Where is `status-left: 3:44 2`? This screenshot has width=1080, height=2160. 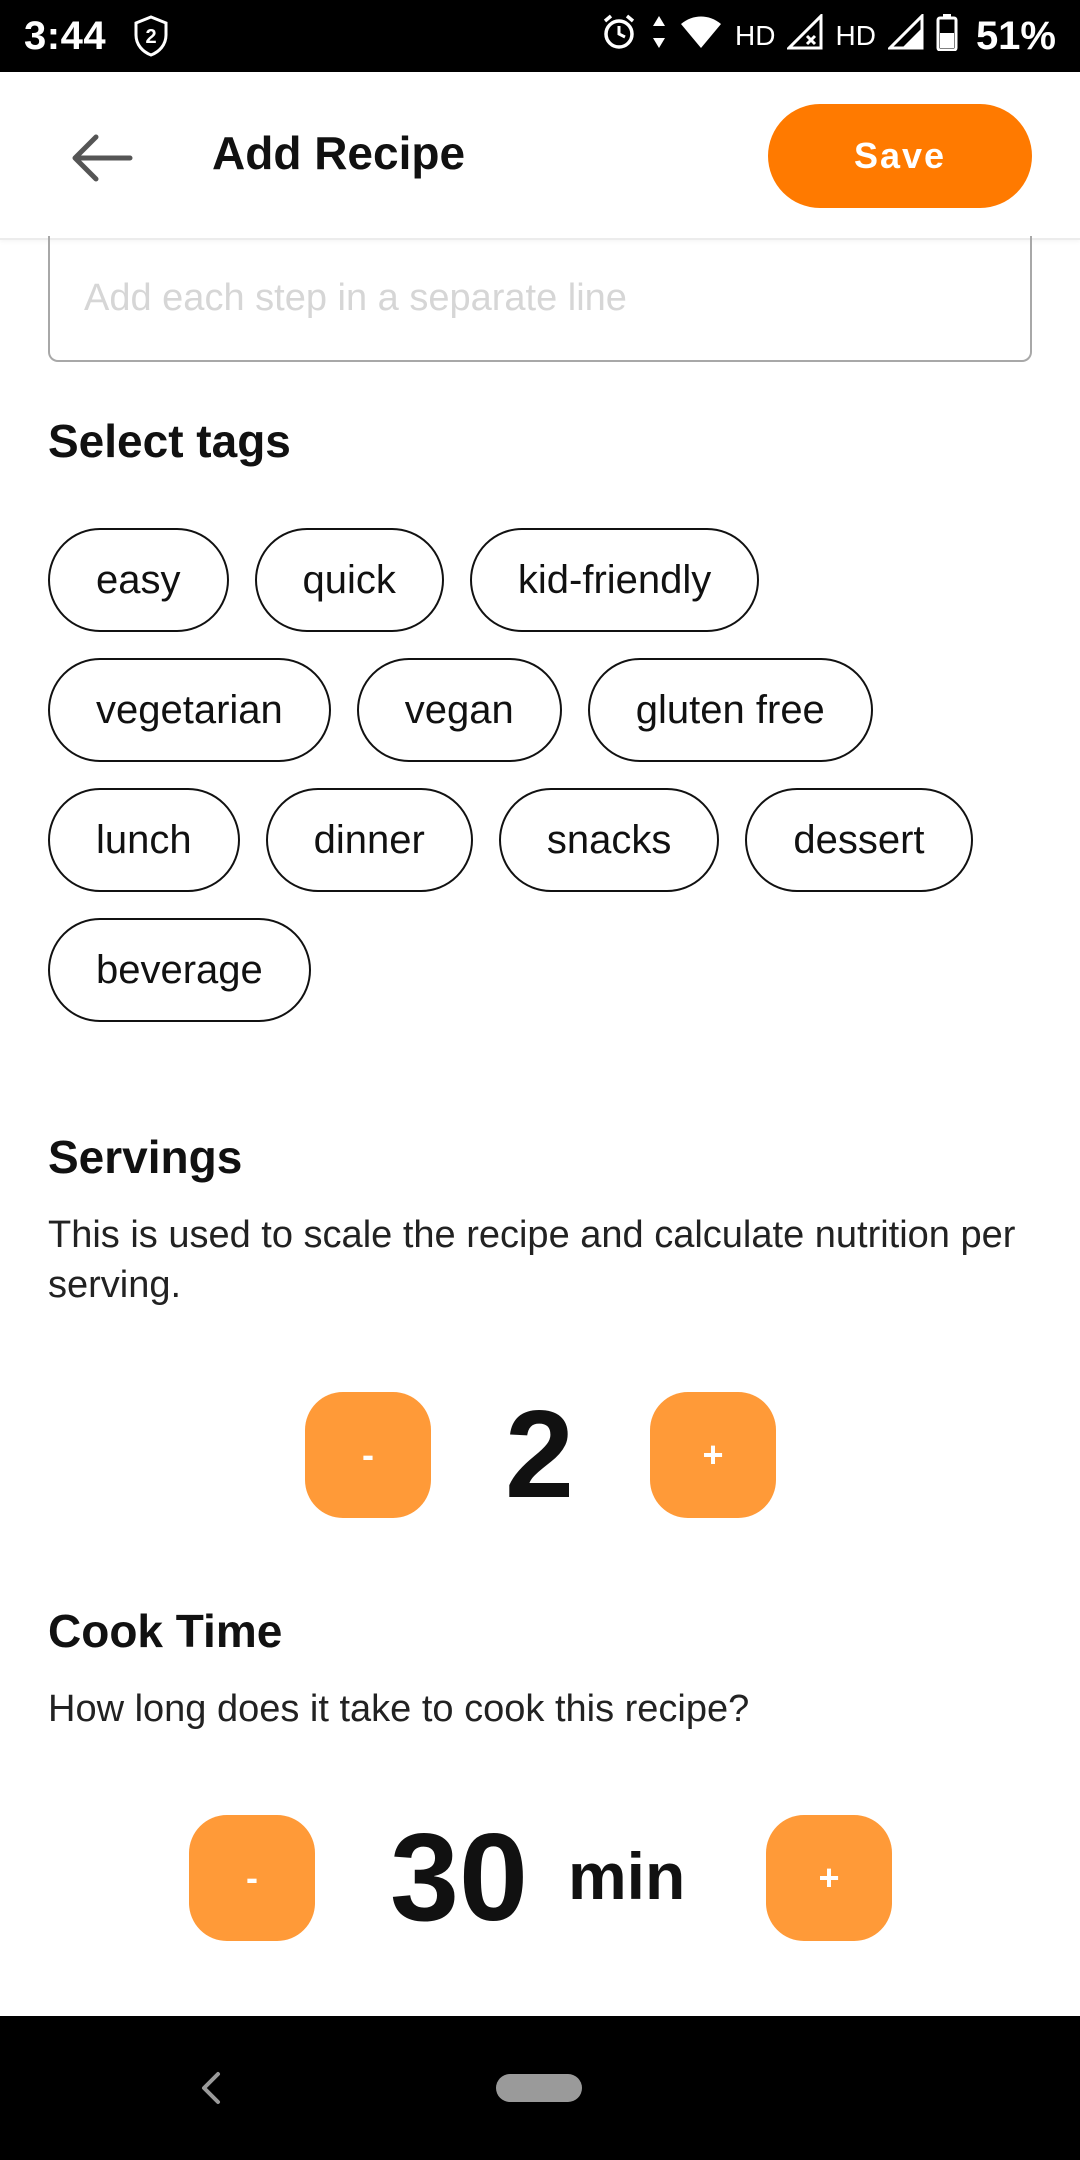 status-left: 3:44 2 is located at coordinates (97, 36).